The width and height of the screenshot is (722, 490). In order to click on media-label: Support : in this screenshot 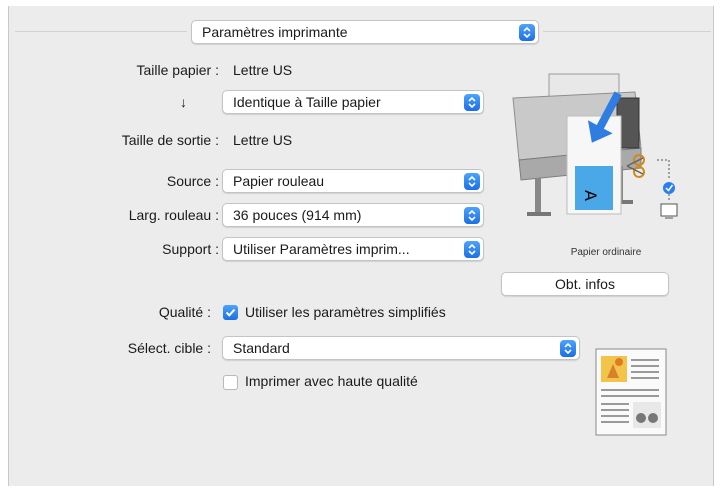, I will do `click(190, 249)`.